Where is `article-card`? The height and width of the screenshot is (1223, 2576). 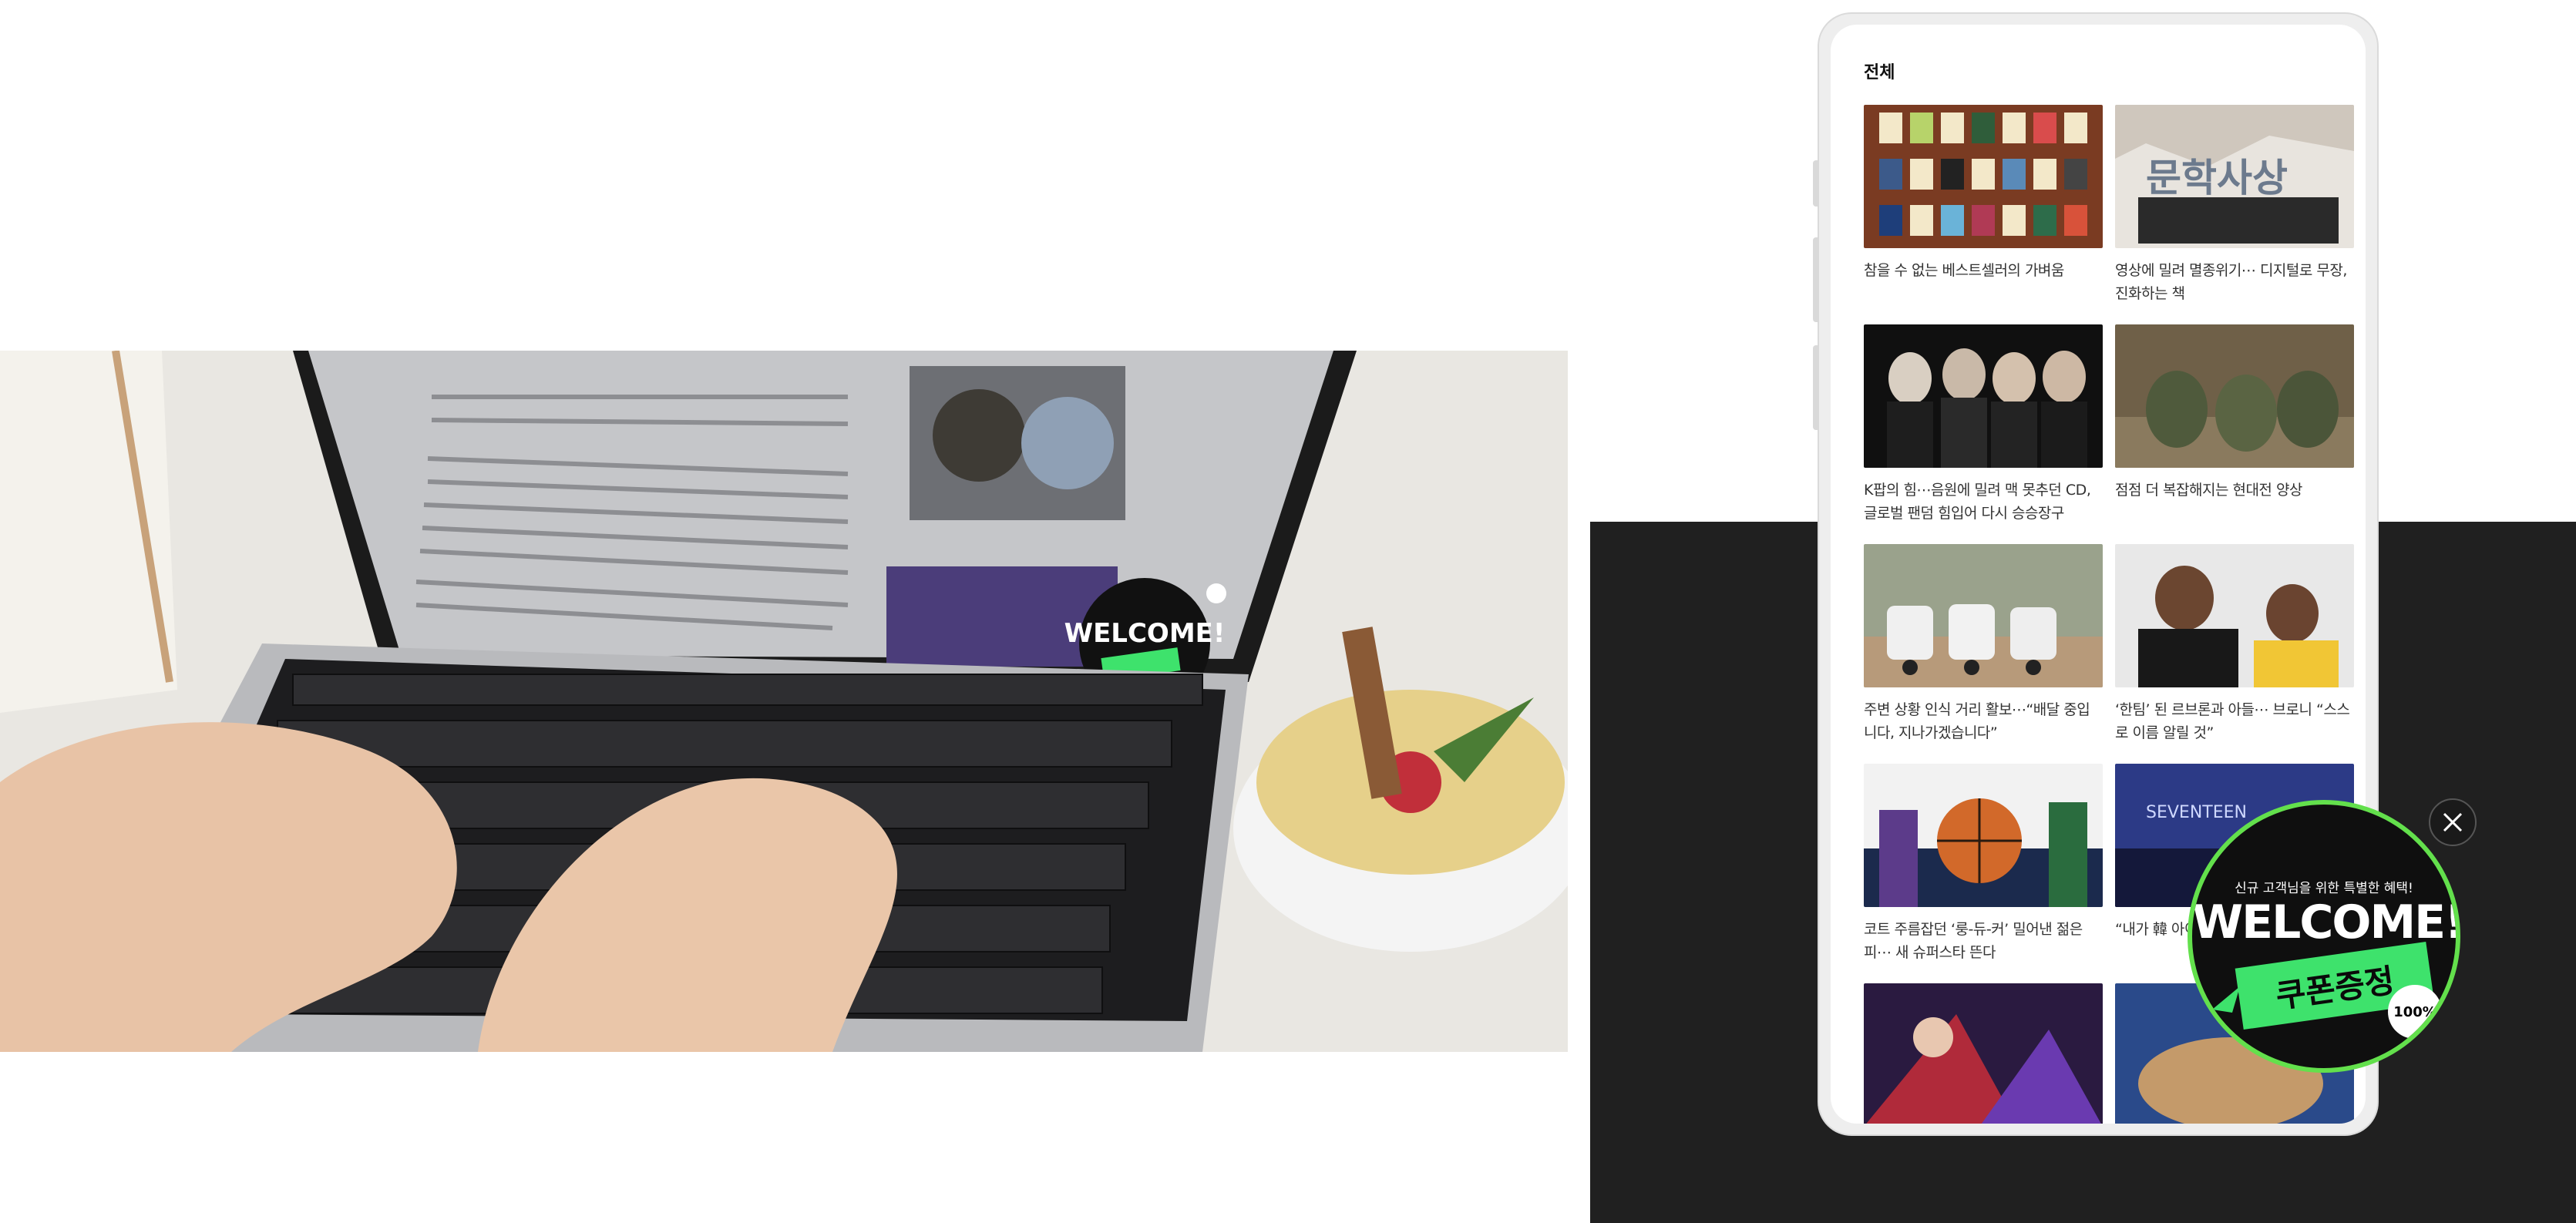 article-card is located at coordinates (1983, 1053).